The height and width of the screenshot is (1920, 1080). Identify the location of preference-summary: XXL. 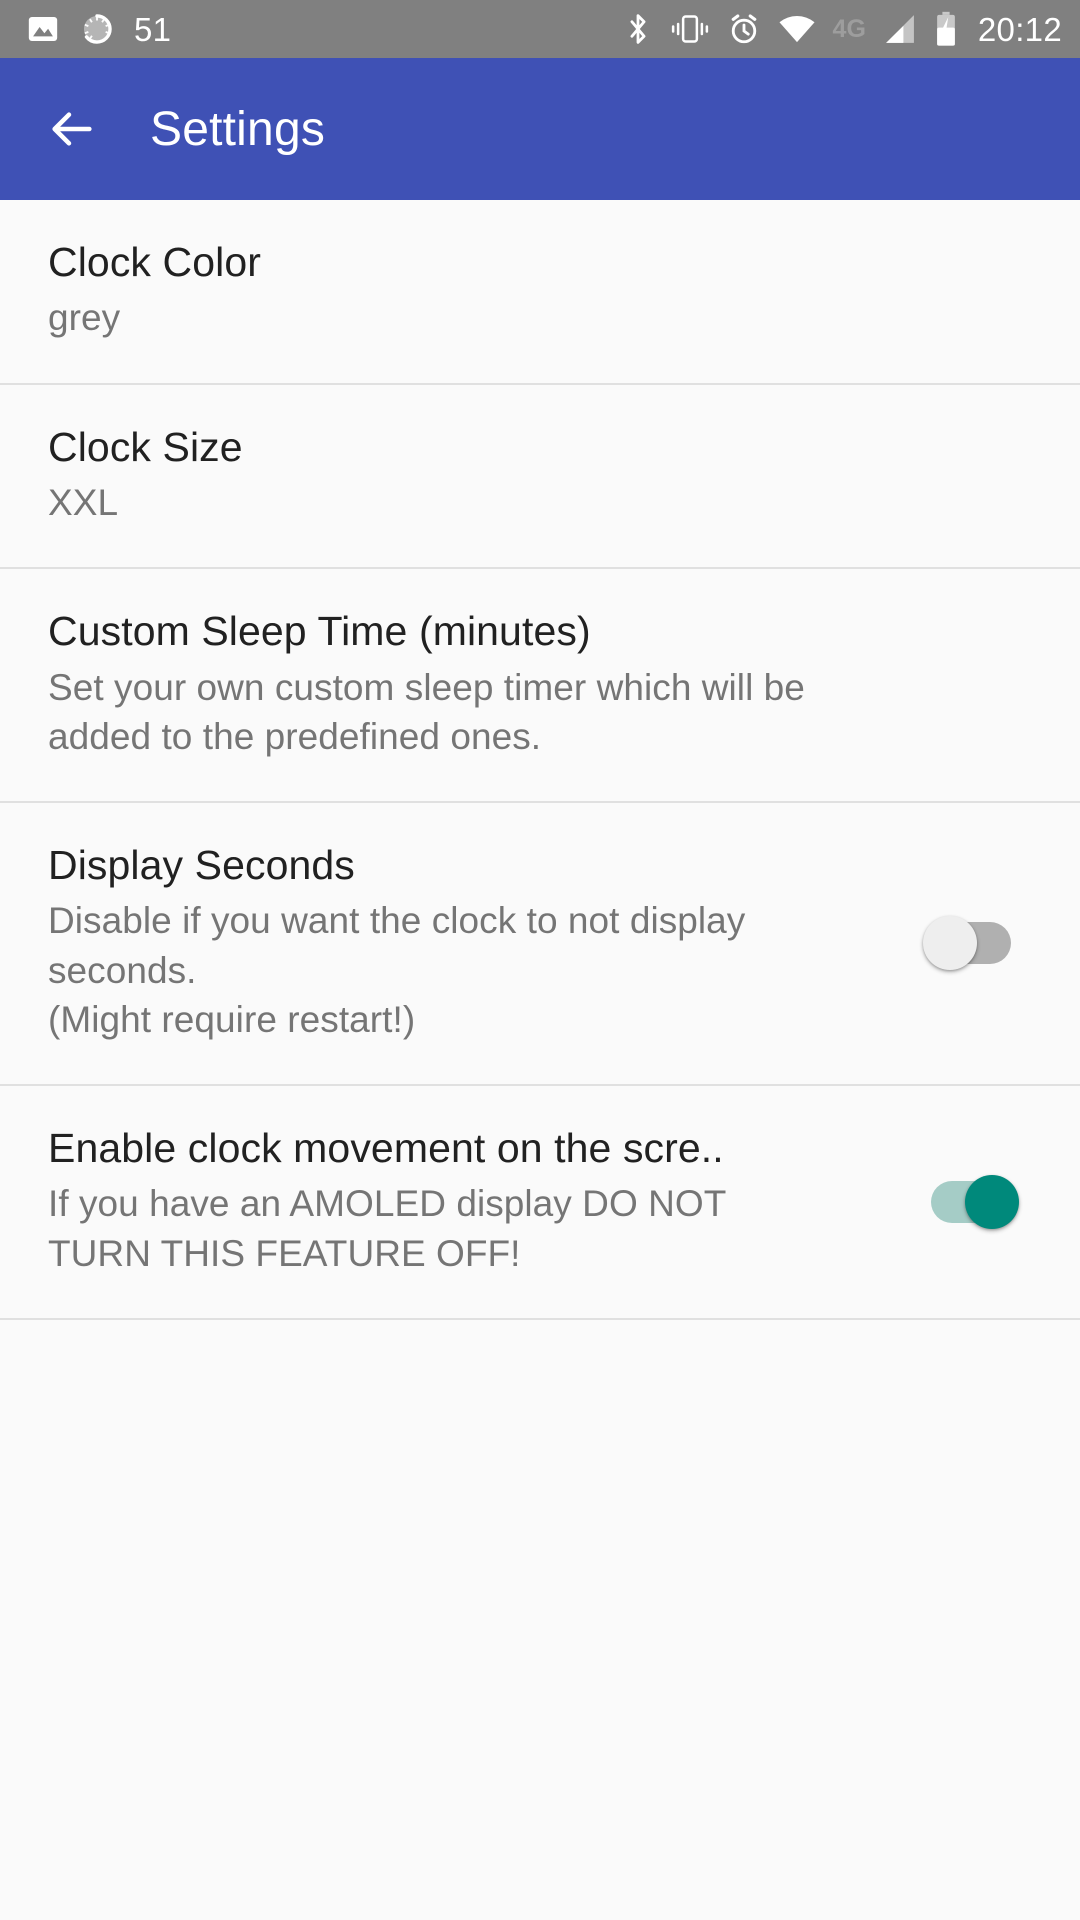
(83, 502).